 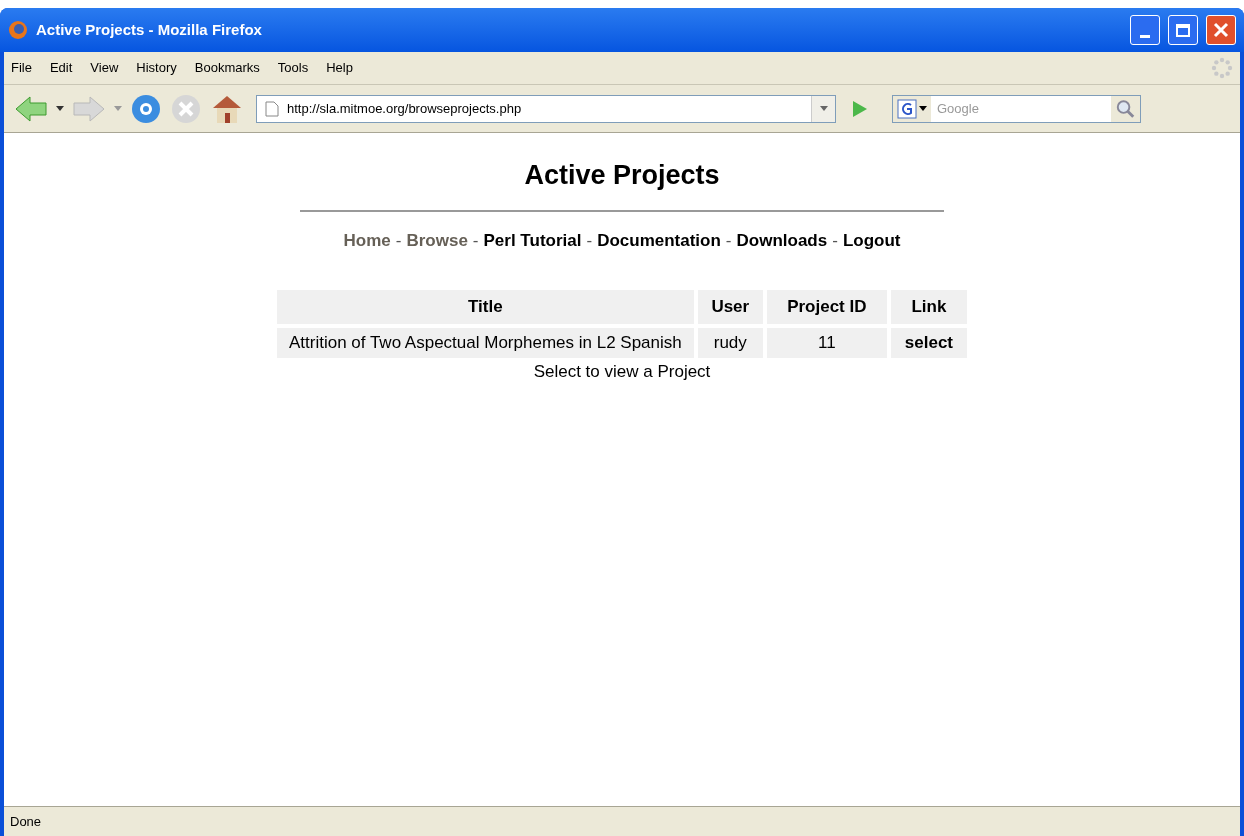 What do you see at coordinates (659, 240) in the screenshot?
I see `nav-link: Documentation` at bounding box center [659, 240].